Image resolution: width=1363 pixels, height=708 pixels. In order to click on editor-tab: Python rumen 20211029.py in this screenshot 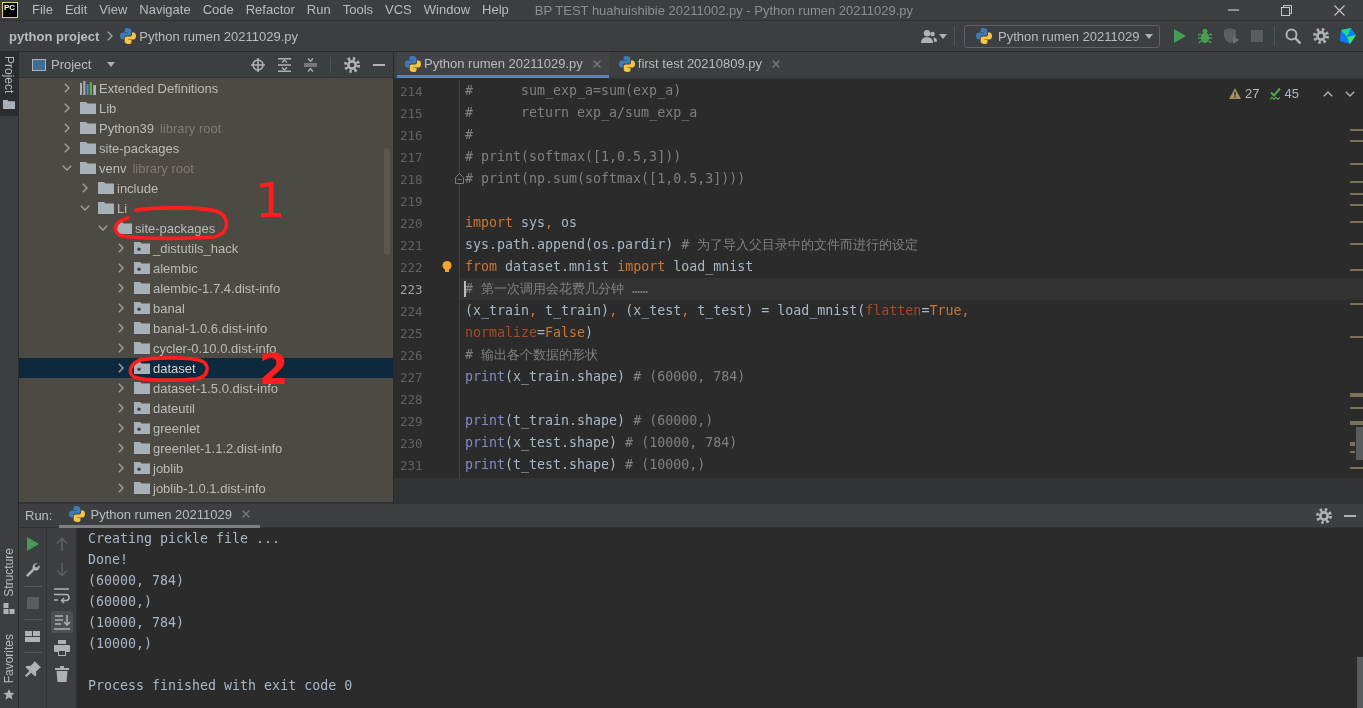, I will do `click(503, 65)`.